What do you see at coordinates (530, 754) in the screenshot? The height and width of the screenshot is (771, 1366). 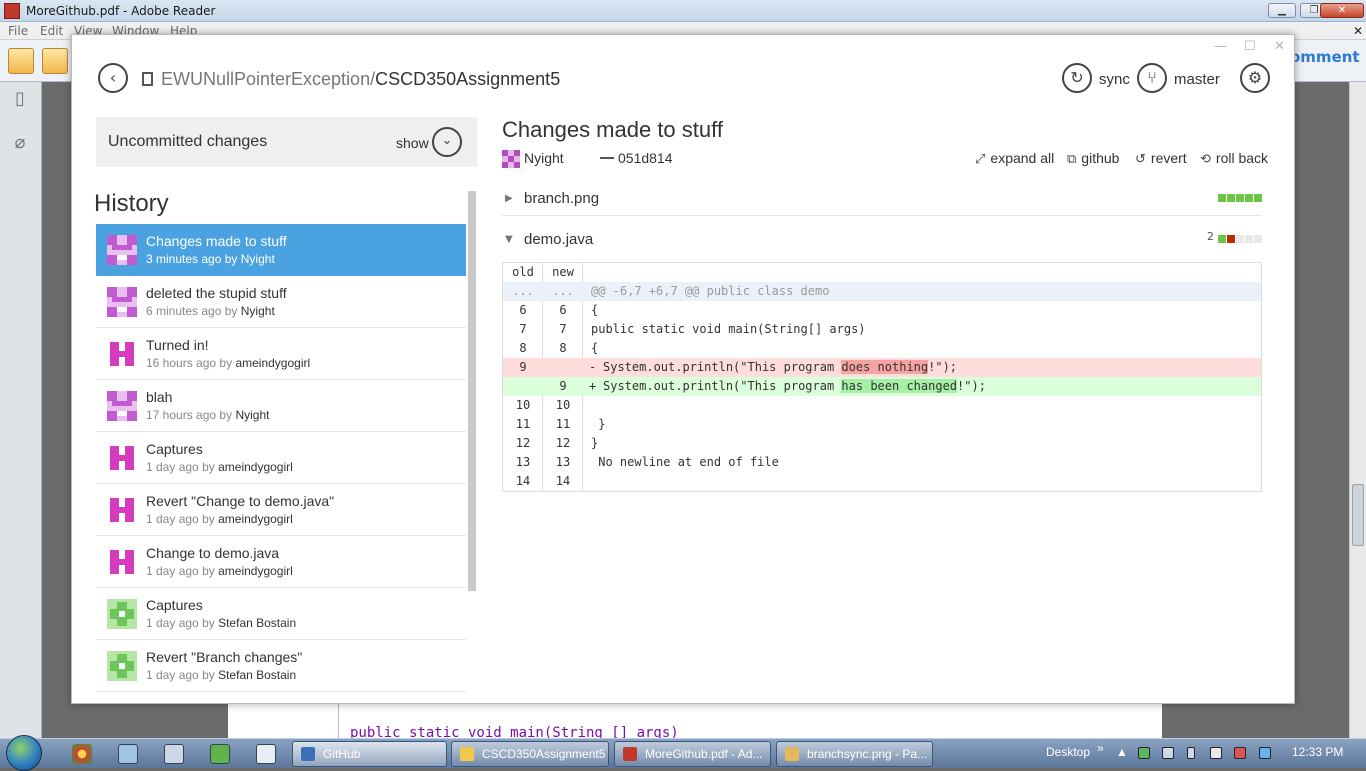 I see `taskbar-button-explorer: CSCD350Assignment5` at bounding box center [530, 754].